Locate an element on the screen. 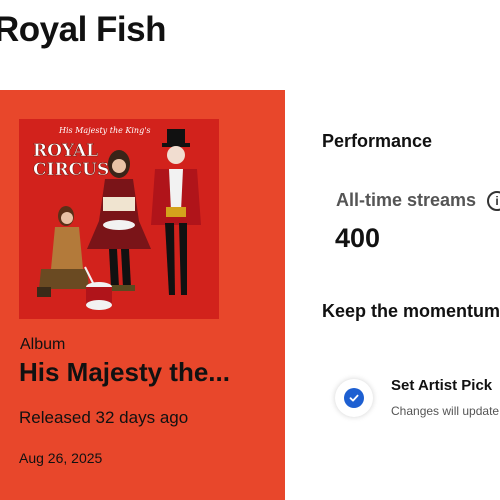 Image resolution: width=500 pixels, height=500 pixels. cover-line1: His Majesty the King's is located at coordinates (104, 130).